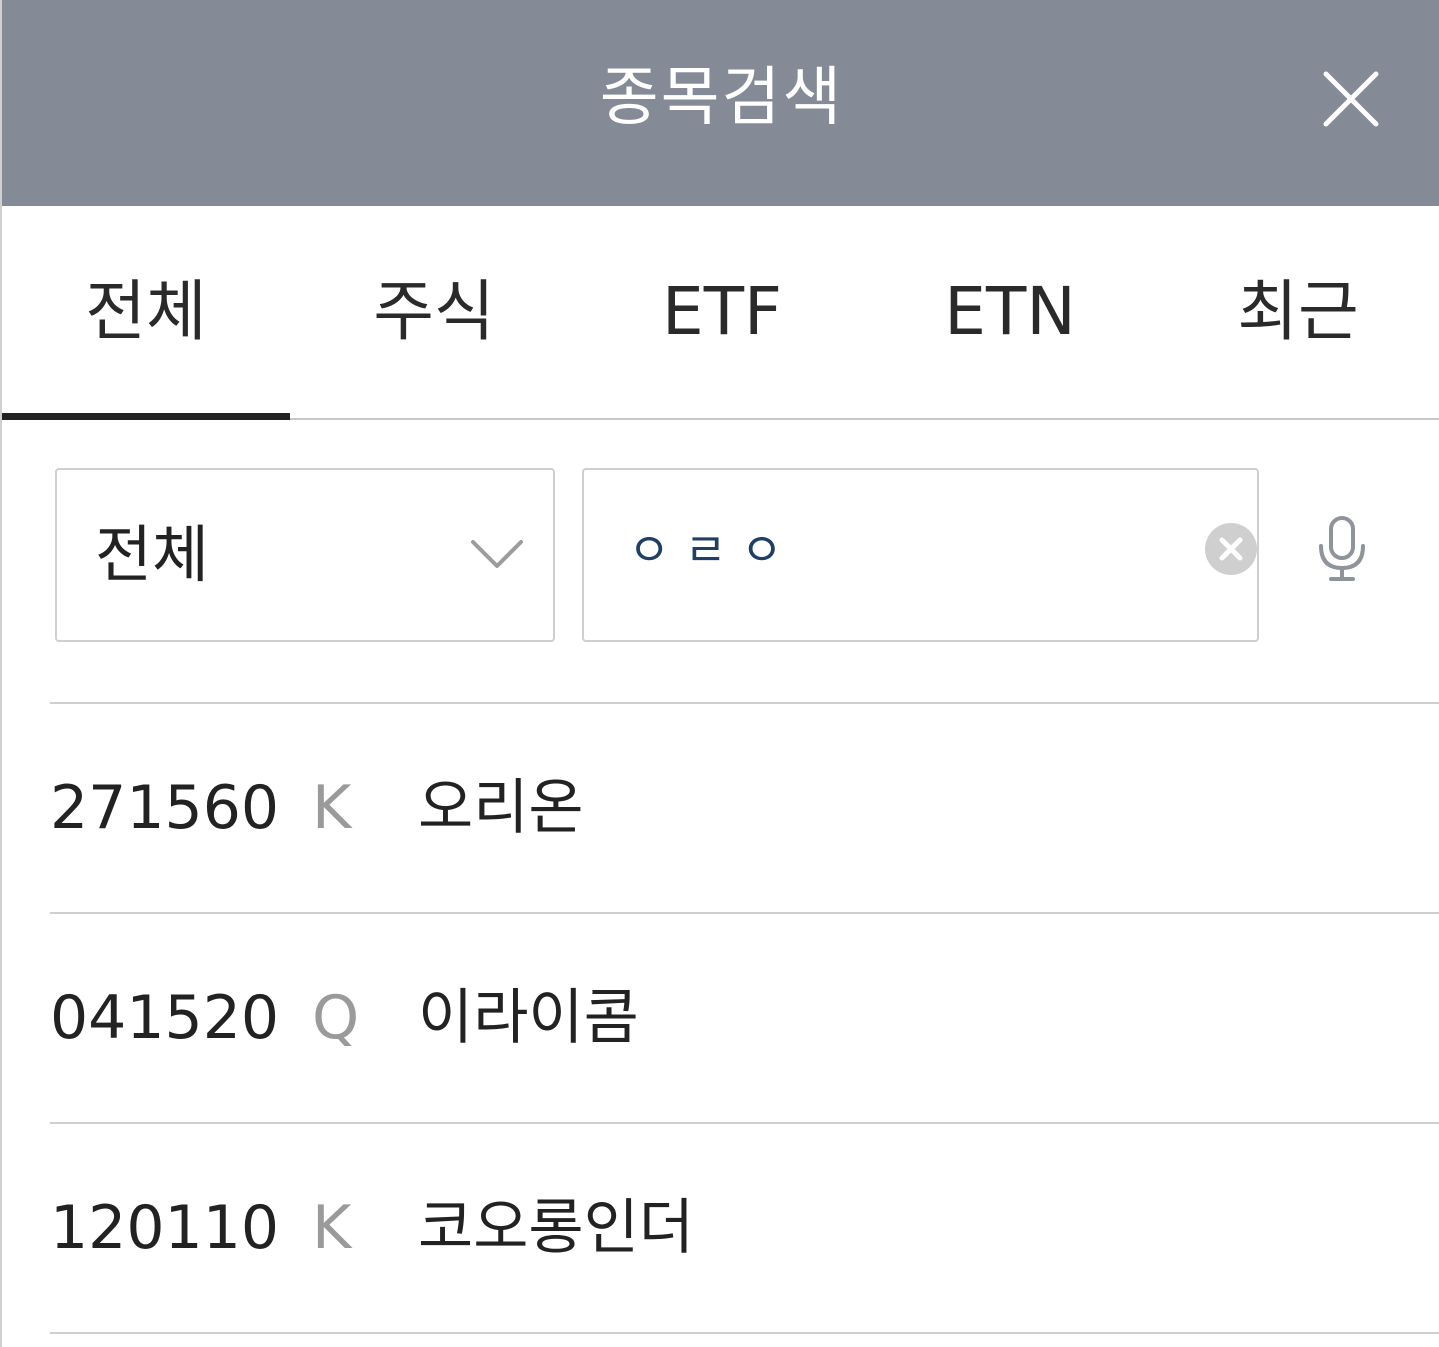  I want to click on page-title: 종목검색, so click(721, 98).